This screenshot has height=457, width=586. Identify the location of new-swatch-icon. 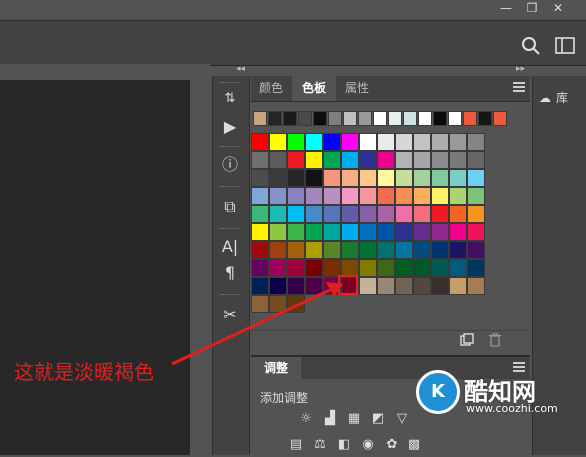
(467, 340).